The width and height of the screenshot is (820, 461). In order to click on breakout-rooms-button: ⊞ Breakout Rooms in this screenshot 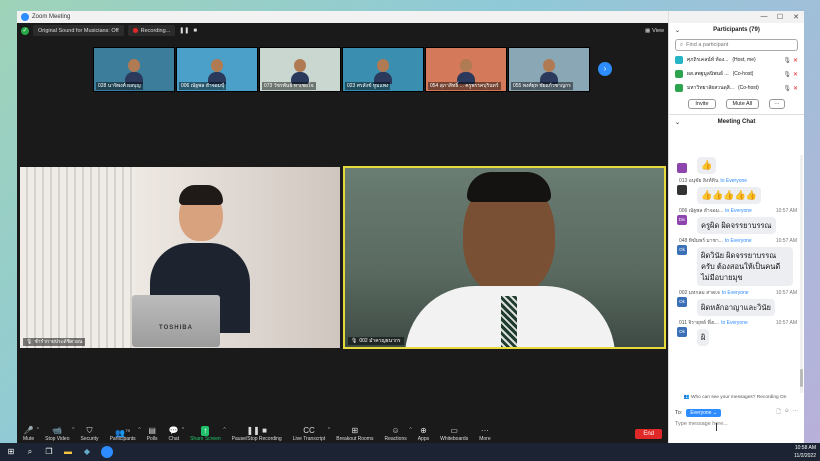, I will do `click(354, 434)`.